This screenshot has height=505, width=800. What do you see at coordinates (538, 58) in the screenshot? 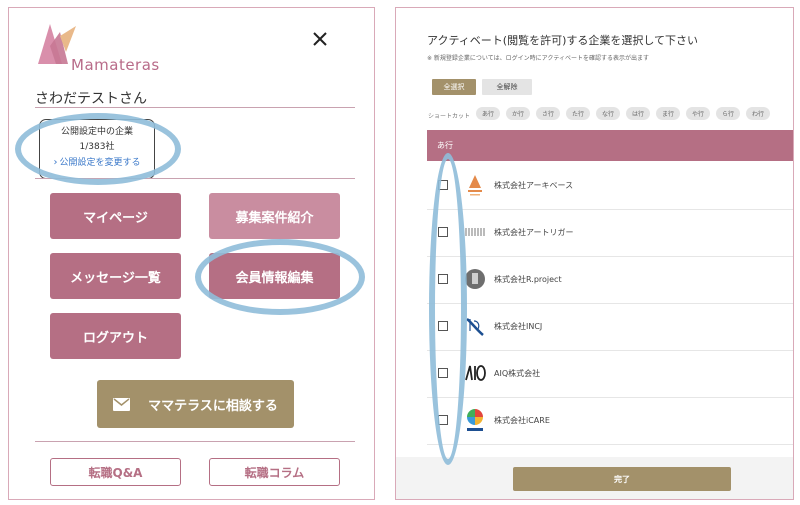
I see `activation-note: ※ 新規登録企業については、ログイン時にアクティベートを確認する表示が出ます` at bounding box center [538, 58].